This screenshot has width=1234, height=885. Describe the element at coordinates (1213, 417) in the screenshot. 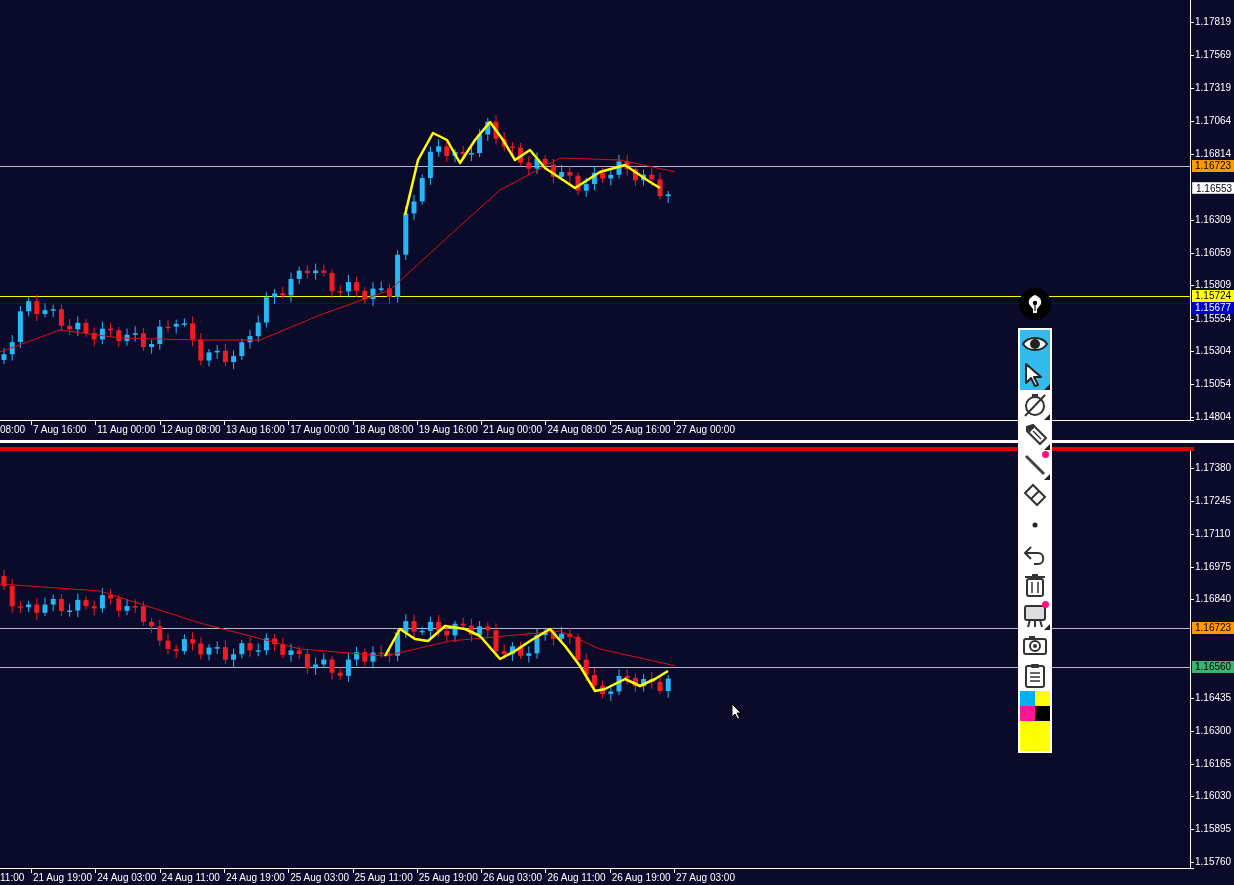

I see `price-axis-label: 1.14804` at that location.